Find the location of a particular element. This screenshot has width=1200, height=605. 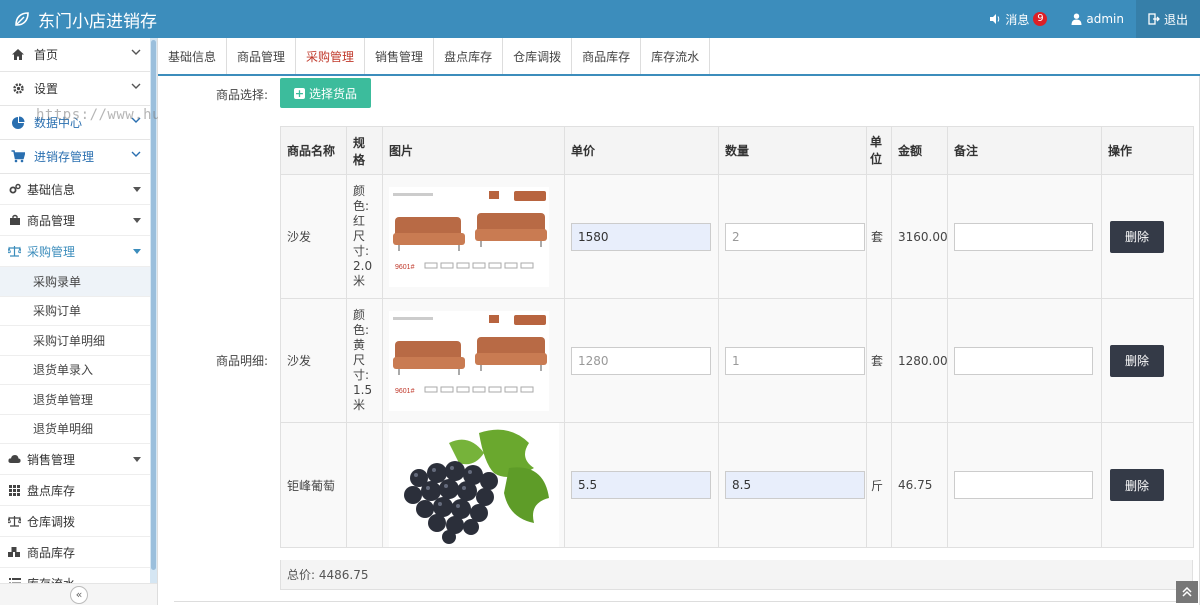

cogs-icon is located at coordinates (15, 188).